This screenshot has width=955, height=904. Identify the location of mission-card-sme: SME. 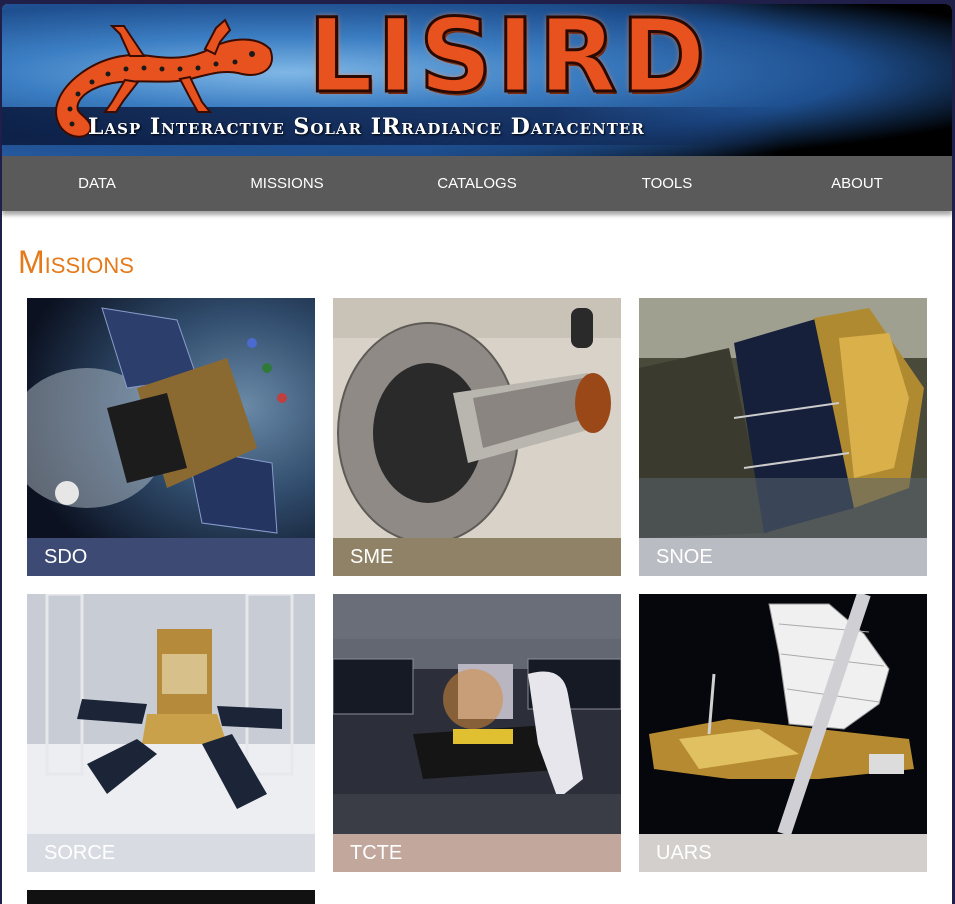
(477, 437).